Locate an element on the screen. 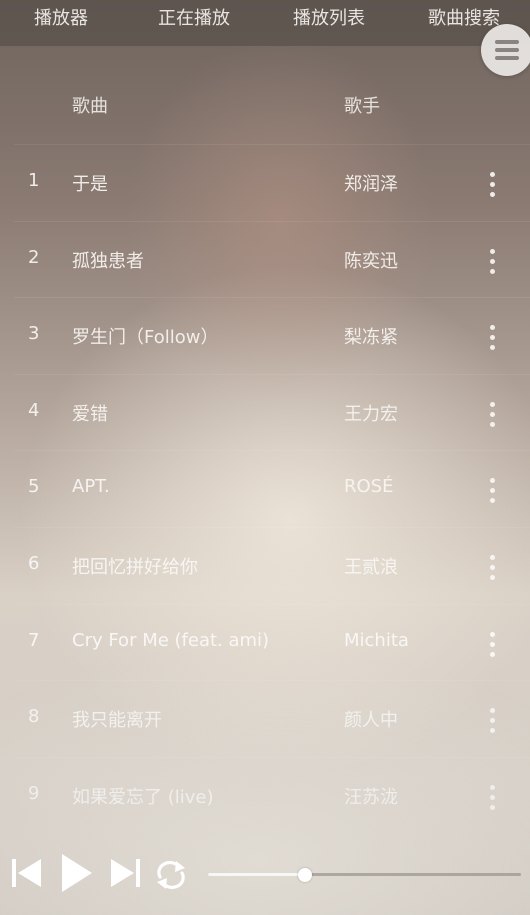 The image size is (530, 915). artist-name: 汪苏泷 is located at coordinates (371, 796).